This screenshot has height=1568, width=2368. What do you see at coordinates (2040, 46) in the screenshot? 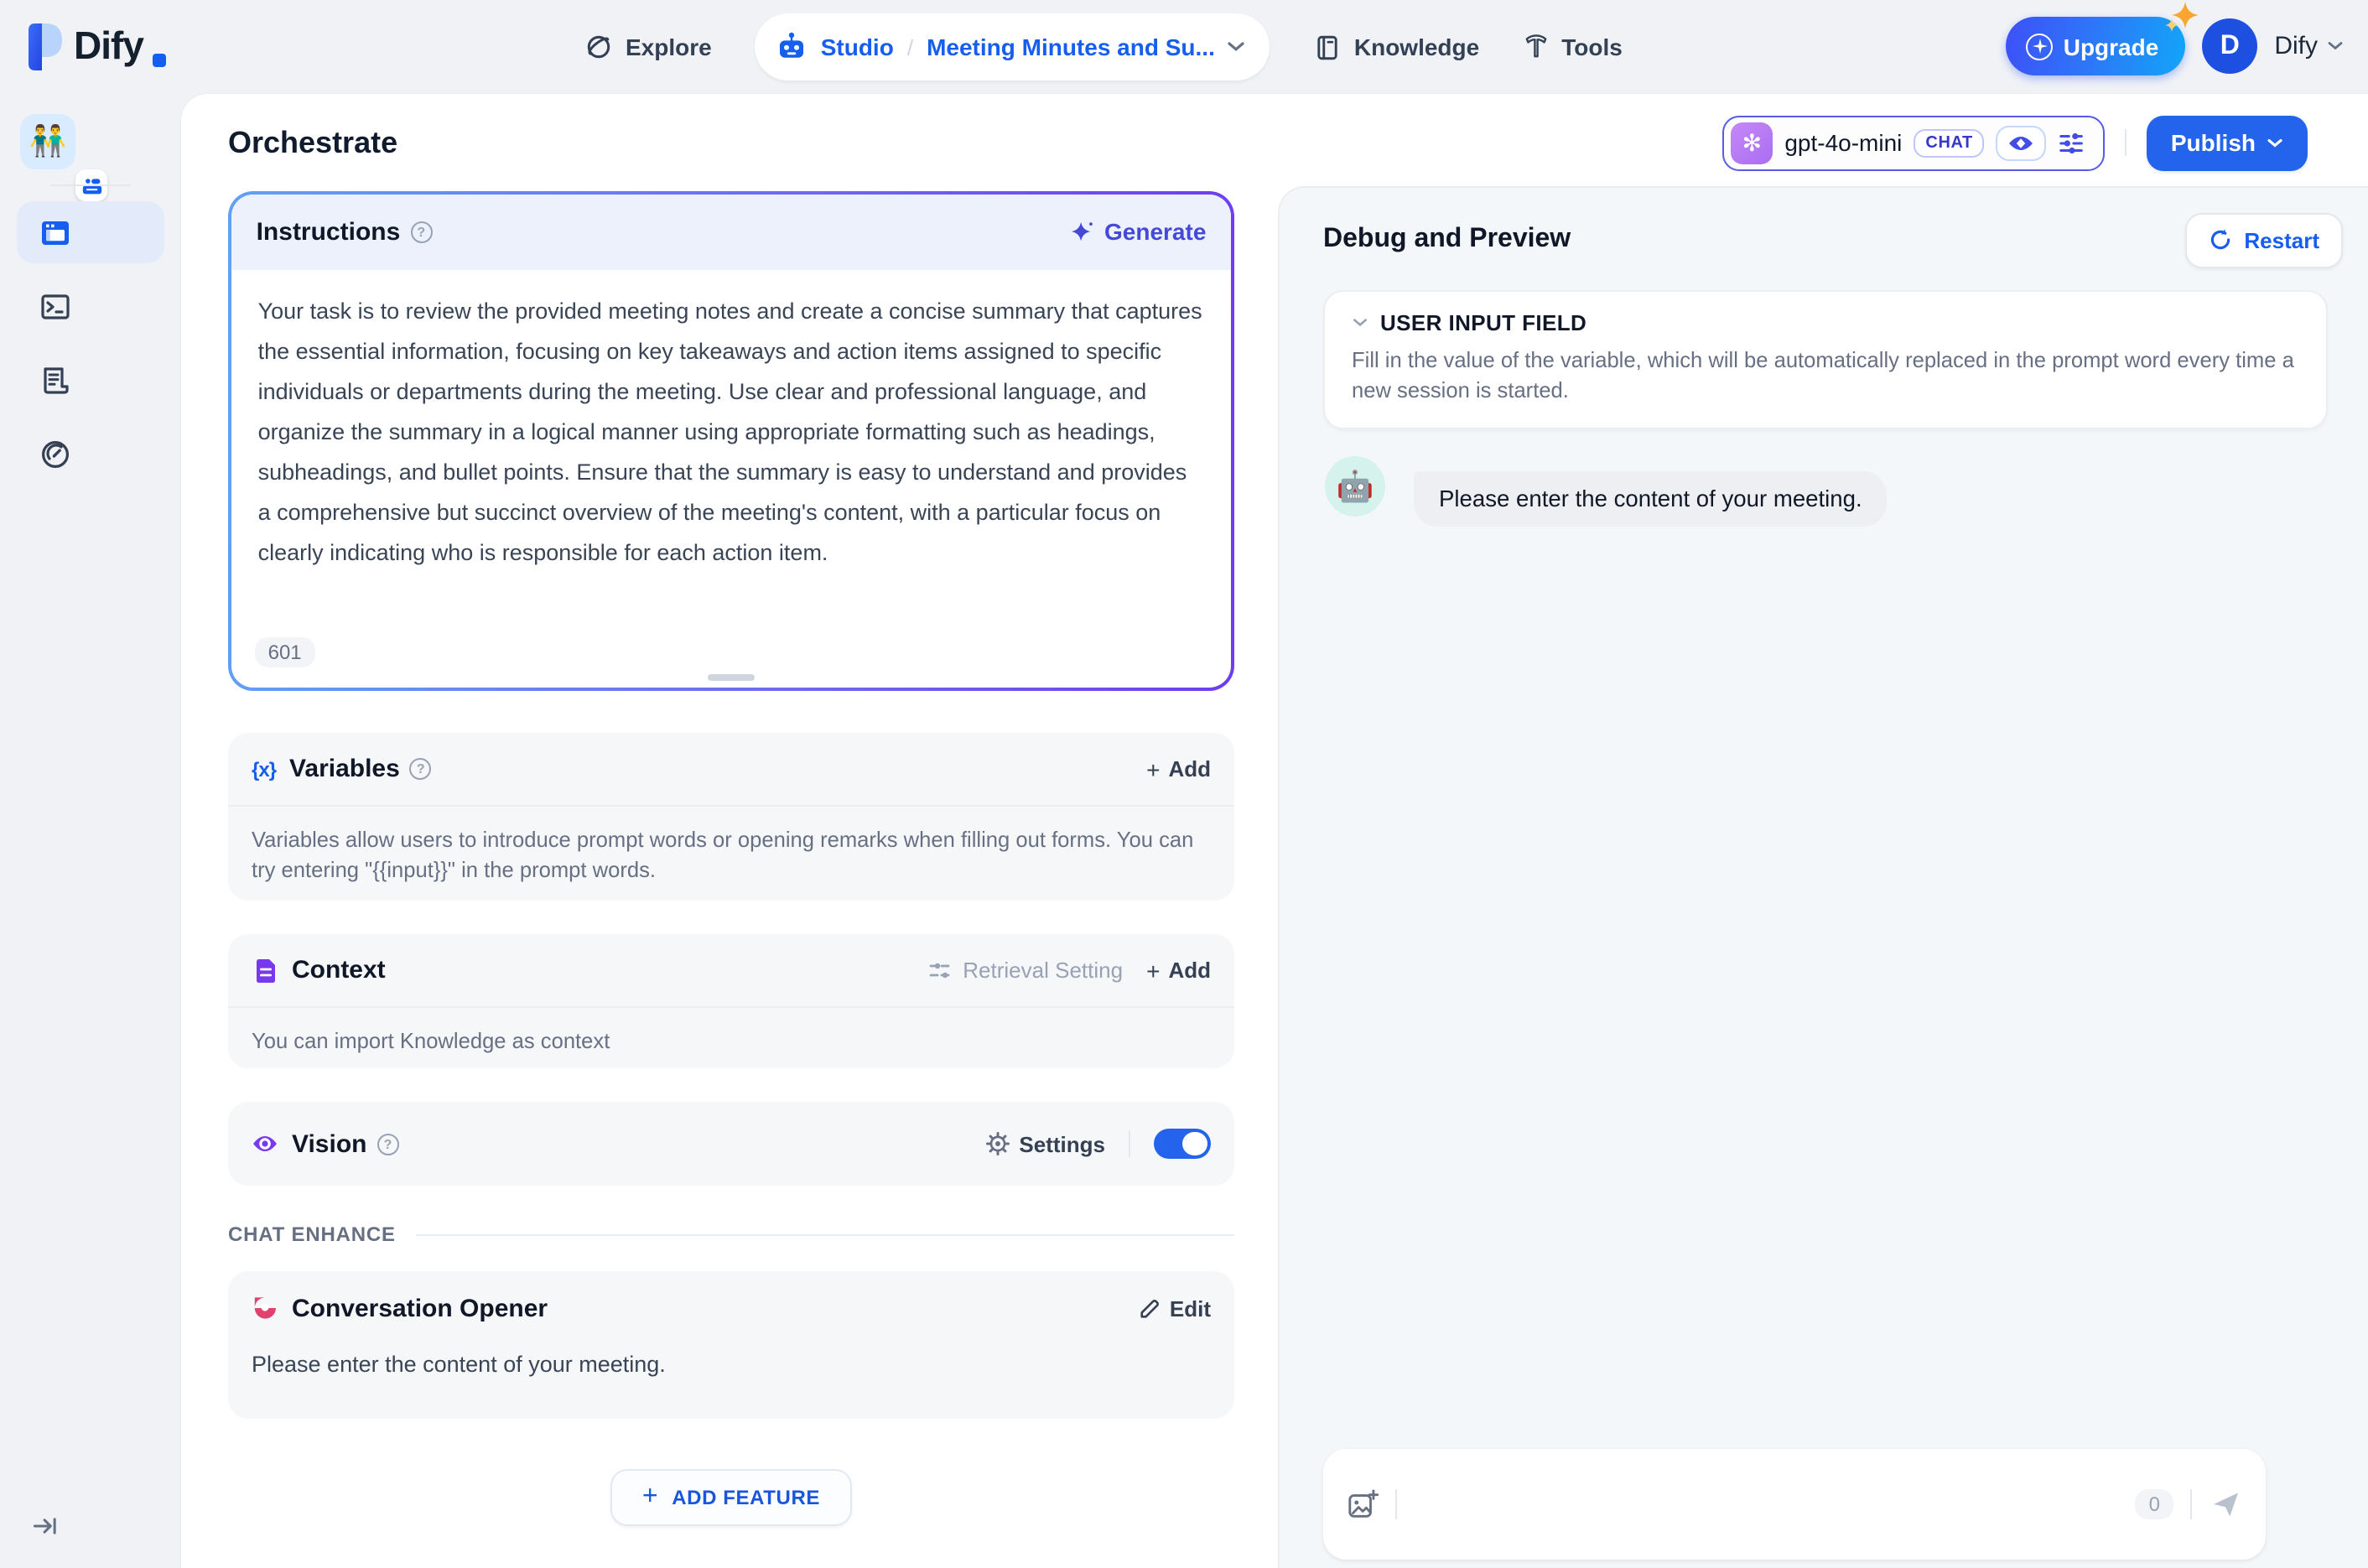
I see `premium-star-icon` at bounding box center [2040, 46].